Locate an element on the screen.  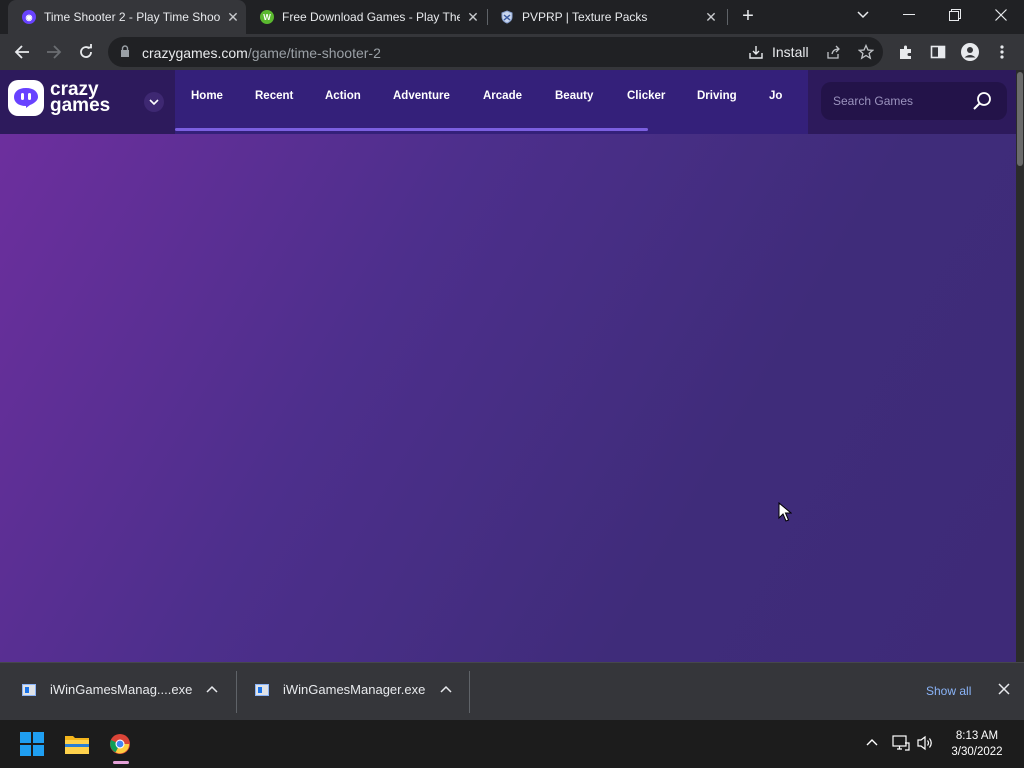
nav-jo: Jo is located at coordinates (775, 96).